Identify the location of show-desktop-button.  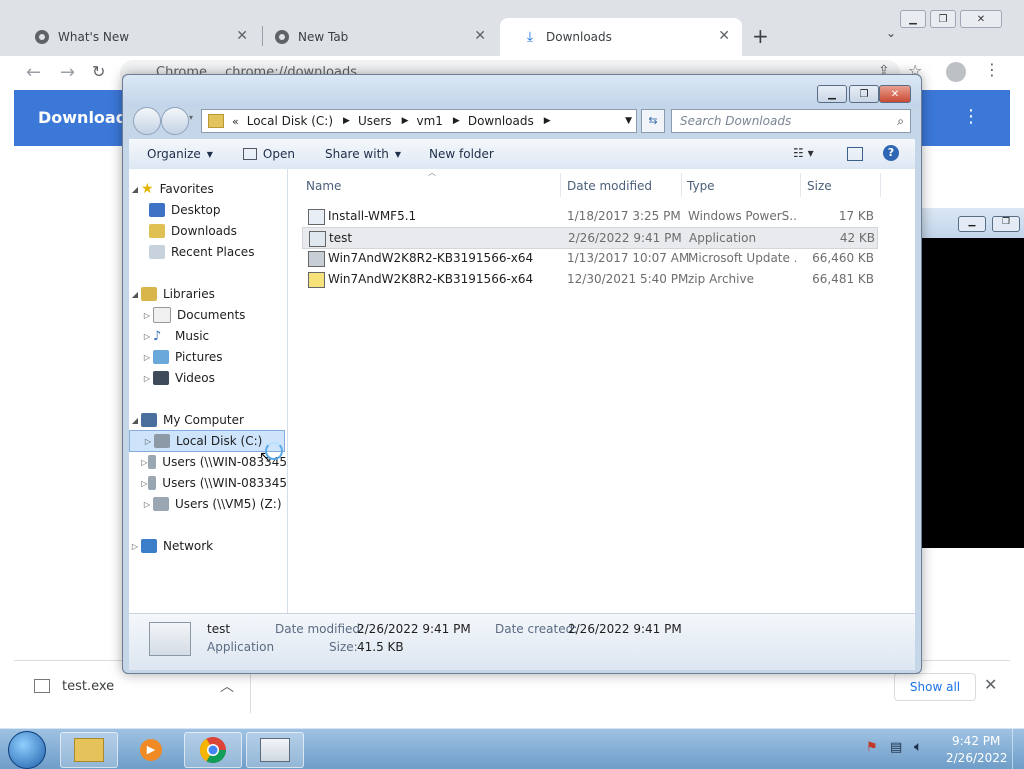
(1018, 749).